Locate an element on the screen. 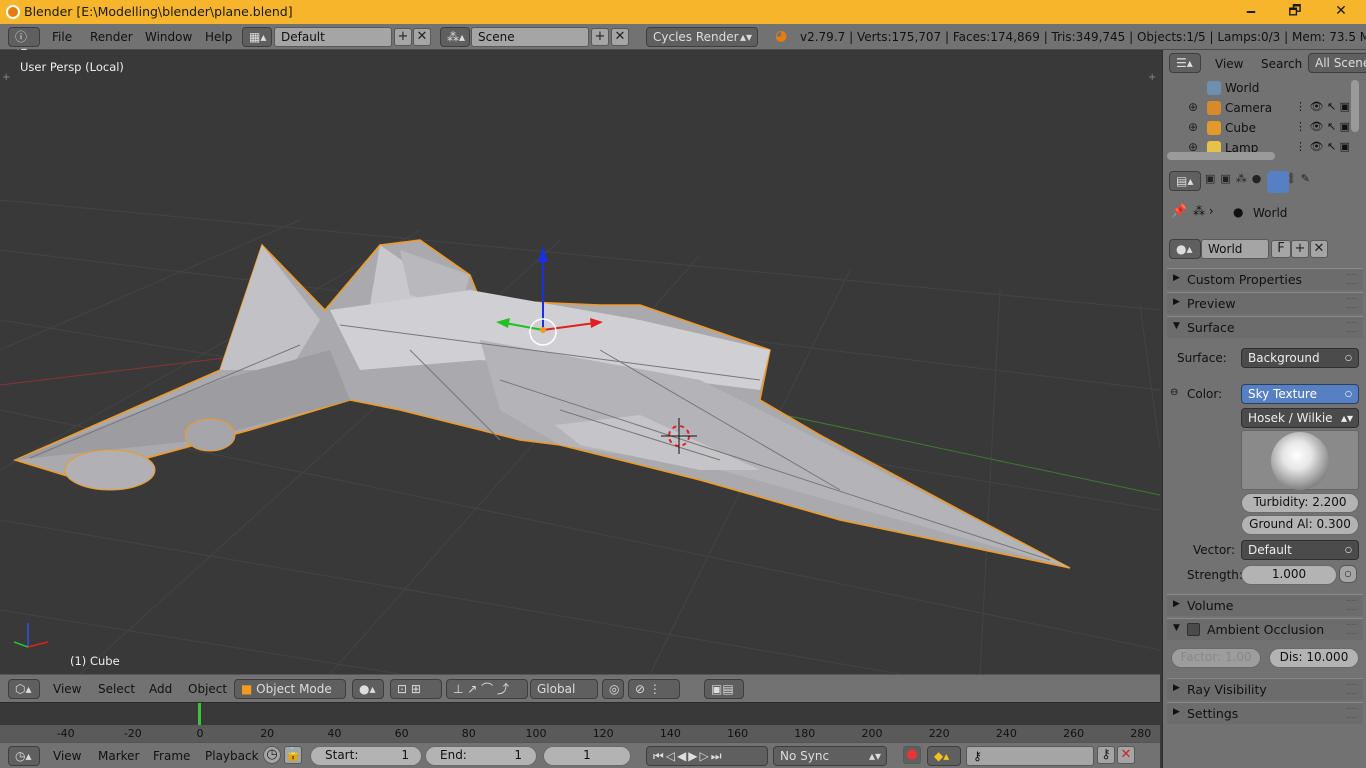 The height and width of the screenshot is (768, 1366). pin-icon: 📌 is located at coordinates (1179, 211).